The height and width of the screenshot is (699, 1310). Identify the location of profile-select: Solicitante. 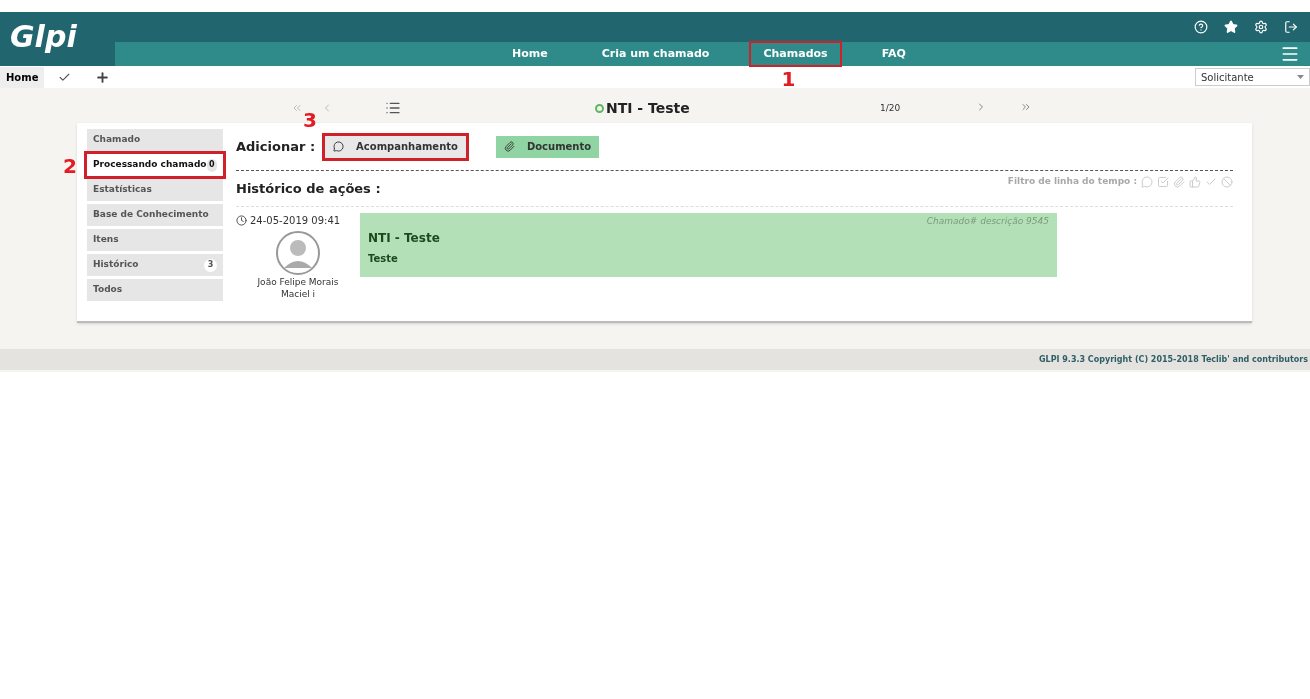
(1252, 77).